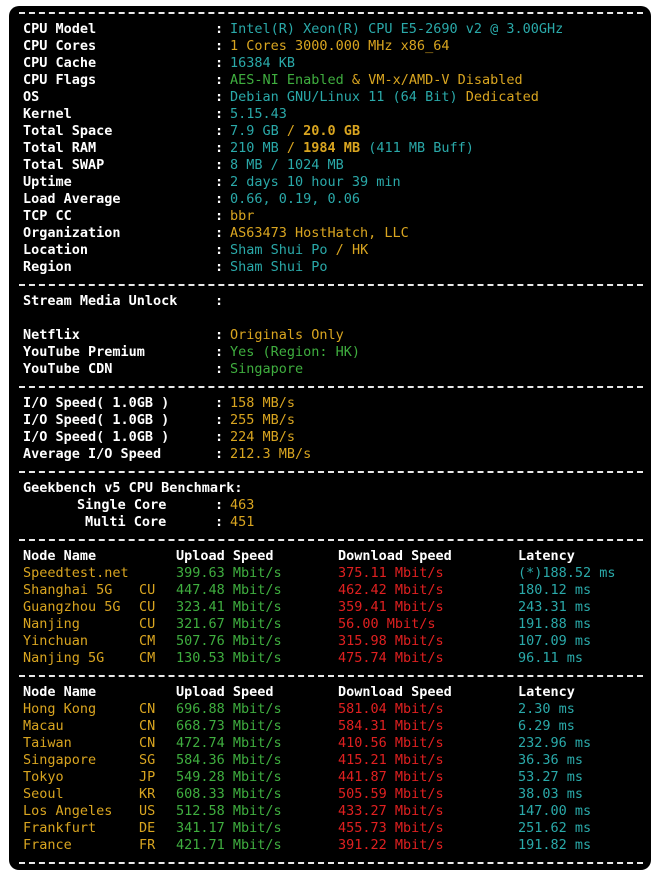 The image size is (660, 878). I want to click on row-label: CPU Cache, so click(60, 63).